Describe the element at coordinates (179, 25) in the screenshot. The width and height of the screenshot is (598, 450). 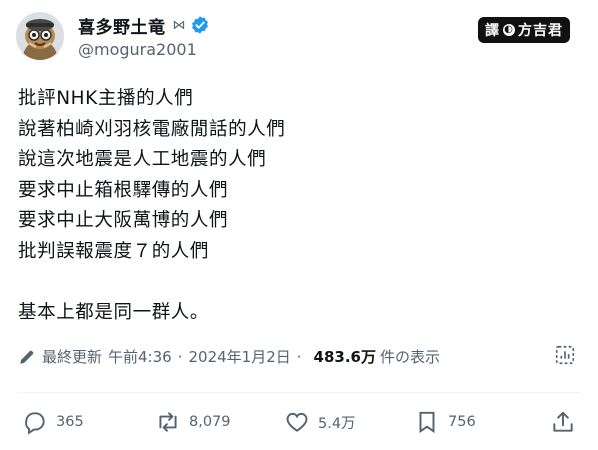
I see `bow-tie-badge-icon: ⋈` at that location.